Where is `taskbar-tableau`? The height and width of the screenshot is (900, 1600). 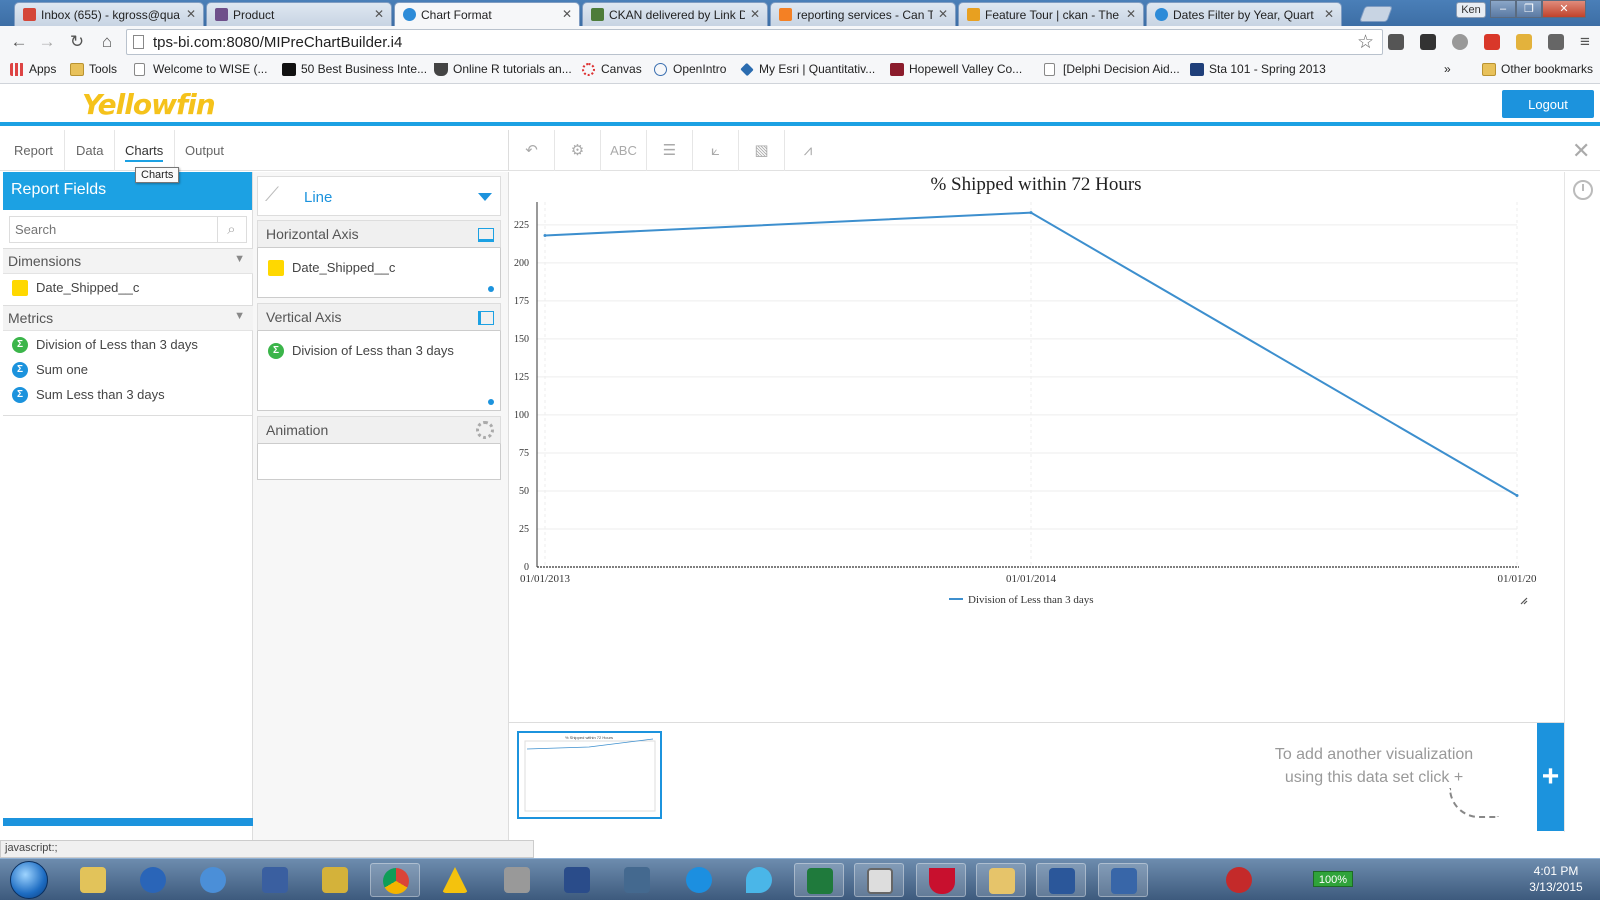 taskbar-tableau is located at coordinates (637, 880).